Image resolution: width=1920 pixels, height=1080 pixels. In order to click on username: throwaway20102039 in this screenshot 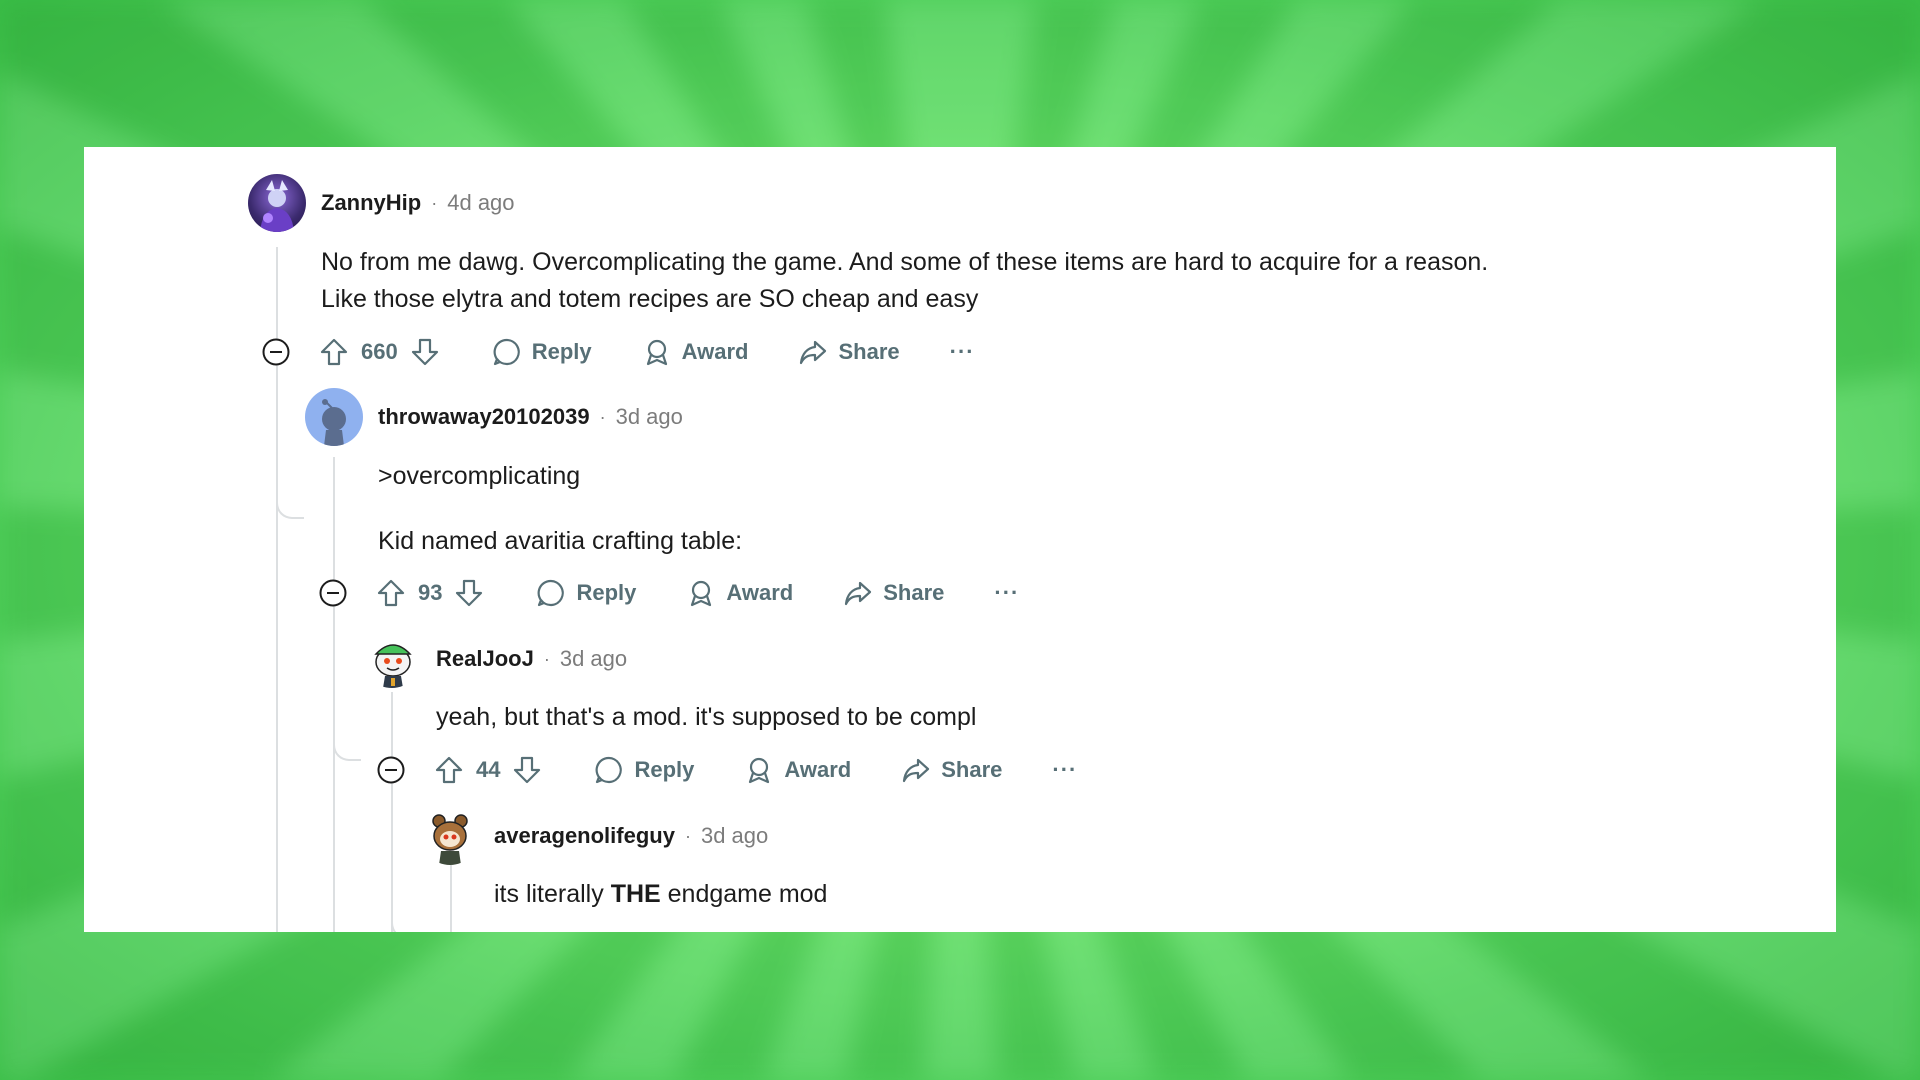, I will do `click(484, 417)`.